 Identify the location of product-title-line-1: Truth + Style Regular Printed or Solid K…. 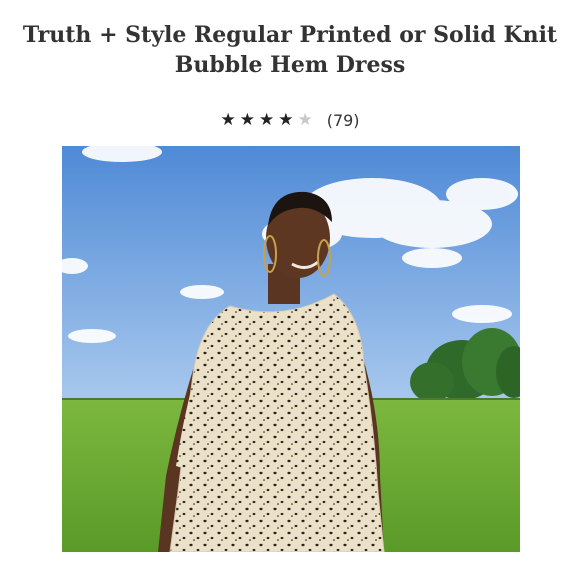
(290, 35).